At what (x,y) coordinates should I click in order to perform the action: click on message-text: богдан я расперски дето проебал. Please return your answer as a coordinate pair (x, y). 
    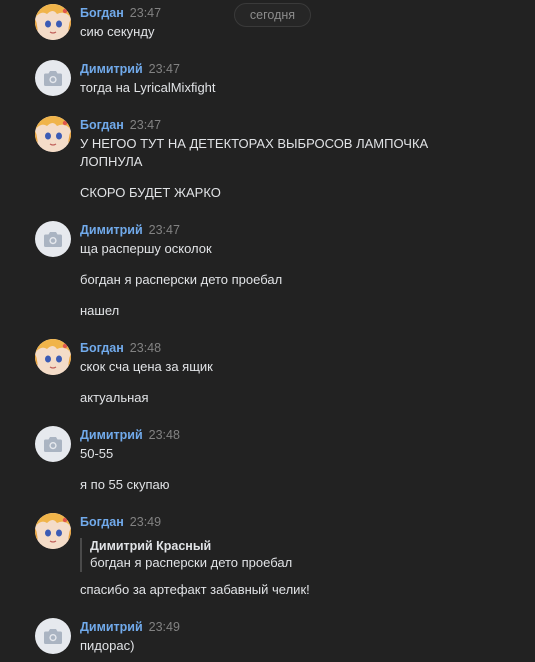
    Looking at the image, I should click on (181, 279).